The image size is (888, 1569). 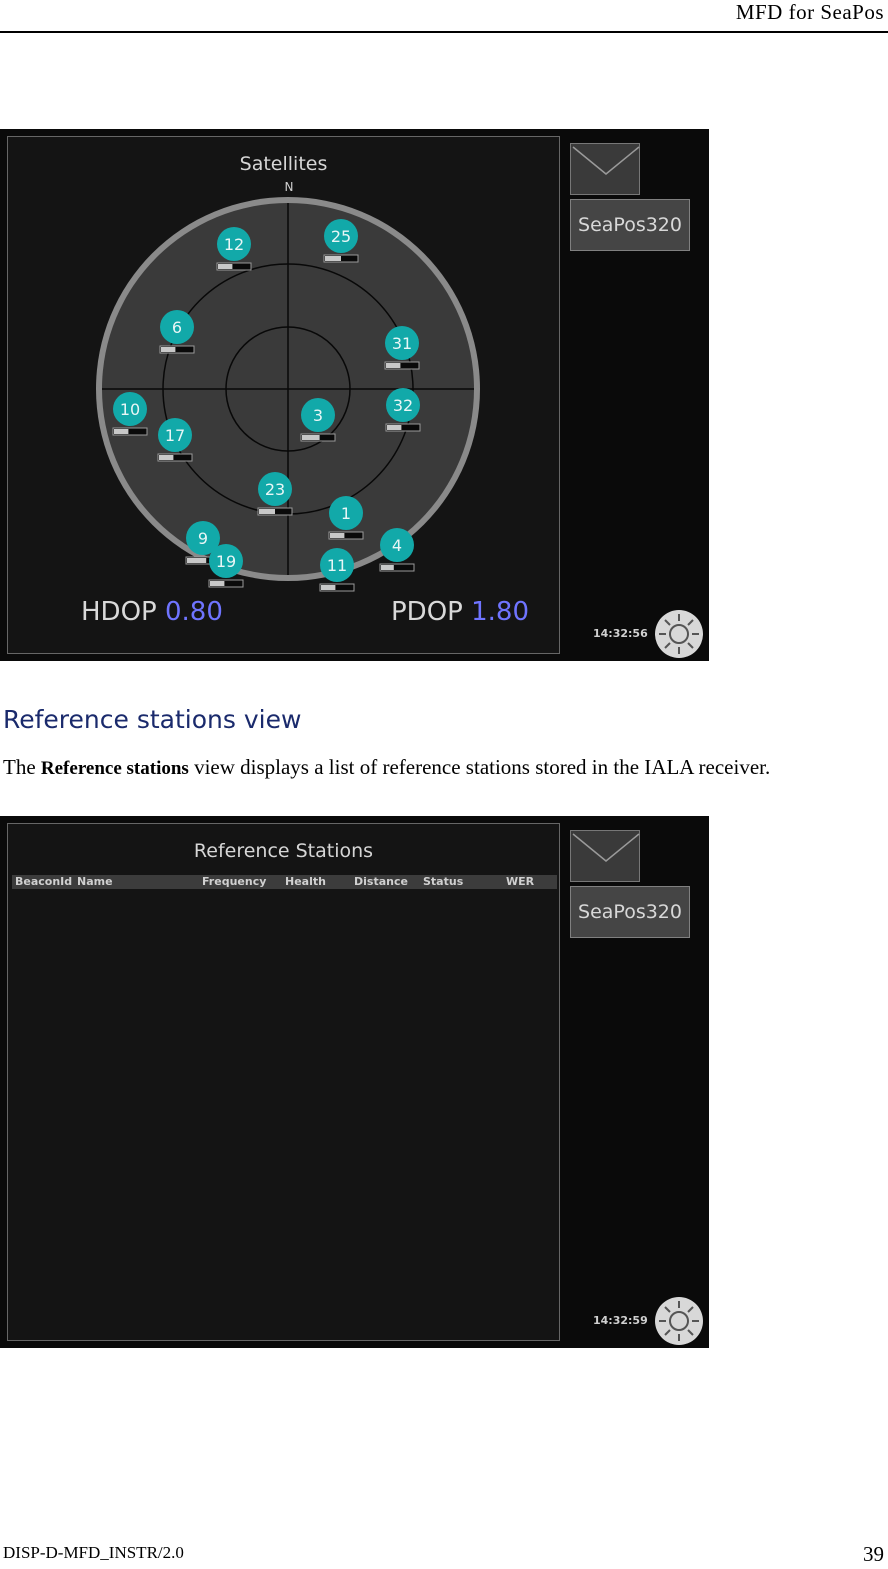 I want to click on hdop-value: 0.80, so click(x=193, y=612).